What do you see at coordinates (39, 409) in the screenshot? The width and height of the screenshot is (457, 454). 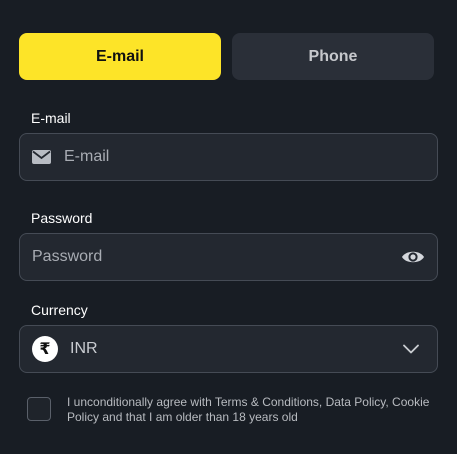 I see `terms-checkbox` at bounding box center [39, 409].